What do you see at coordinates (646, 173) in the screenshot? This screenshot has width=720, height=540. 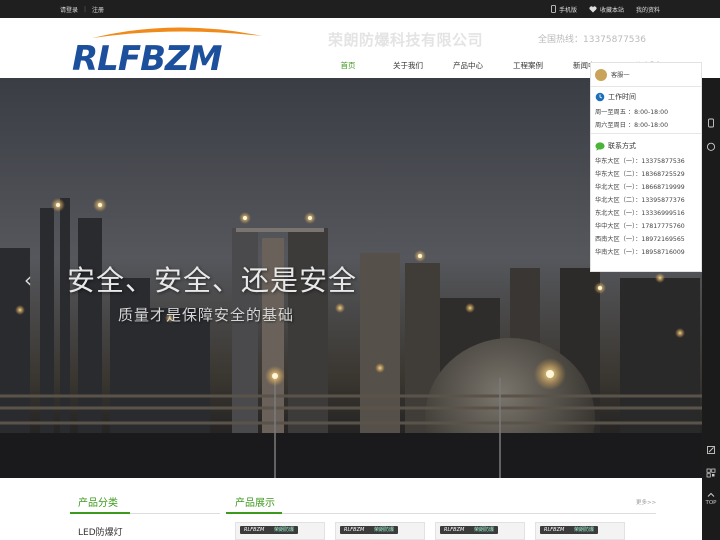 I see `contact-line: 华东大区（二）：18368725529` at bounding box center [646, 173].